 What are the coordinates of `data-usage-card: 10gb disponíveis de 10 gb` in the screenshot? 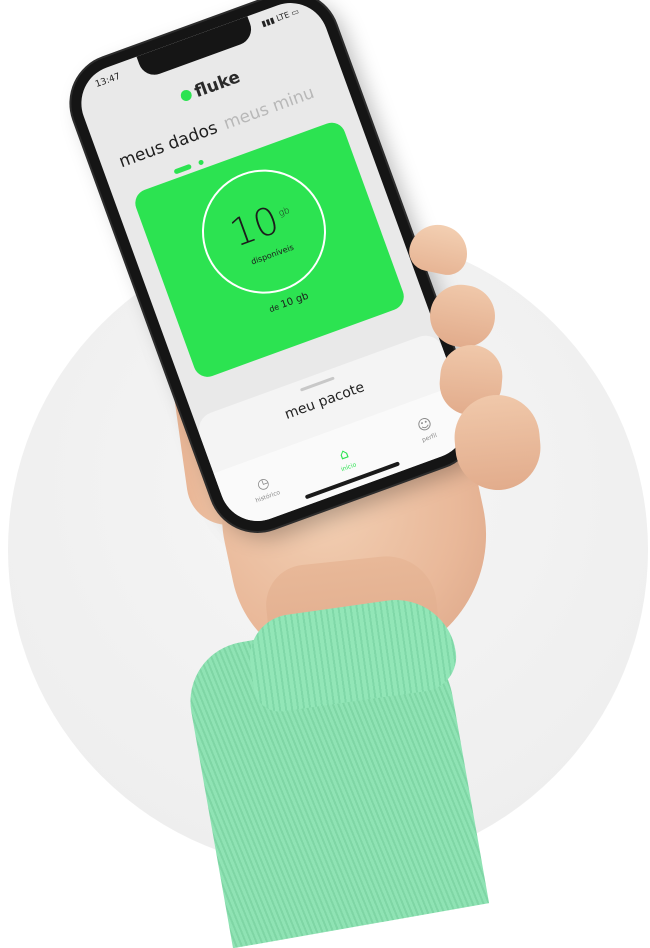 It's located at (269, 249).